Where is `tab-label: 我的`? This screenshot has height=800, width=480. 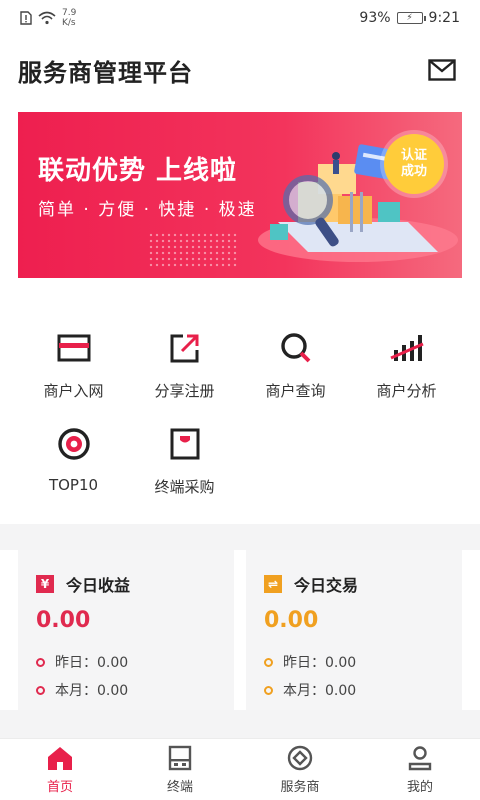
tab-label: 我的 is located at coordinates (419, 787).